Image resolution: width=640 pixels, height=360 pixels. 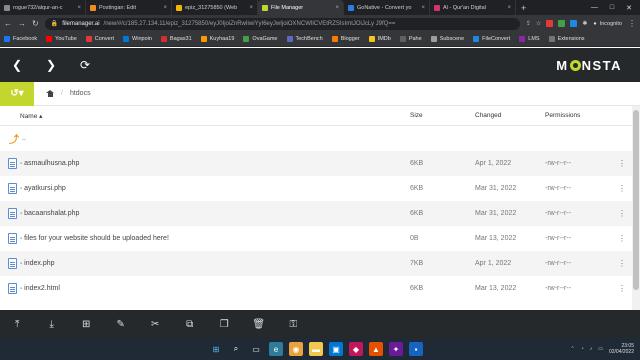 What do you see at coordinates (629, 8) in the screenshot?
I see `close-window-button: ✕` at bounding box center [629, 8].